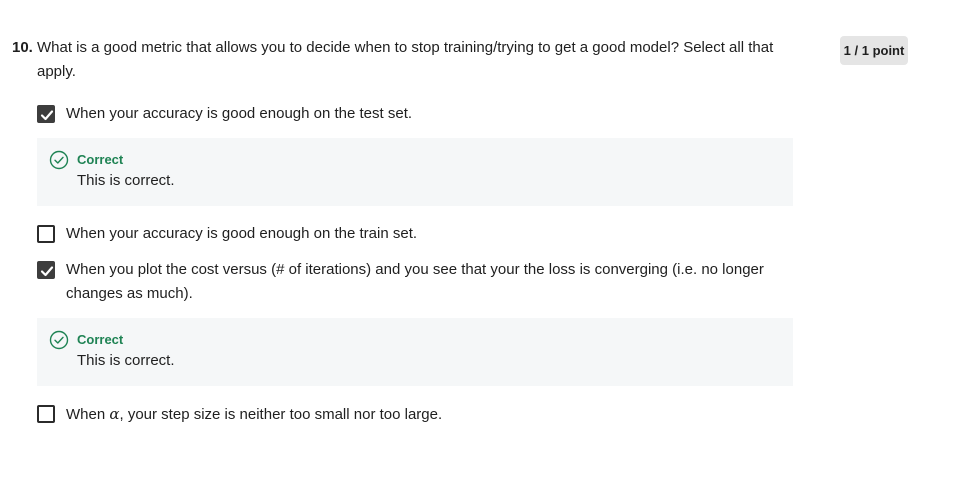 This screenshot has height=477, width=958. Describe the element at coordinates (22, 47) in the screenshot. I see `question-number: 10.` at that location.